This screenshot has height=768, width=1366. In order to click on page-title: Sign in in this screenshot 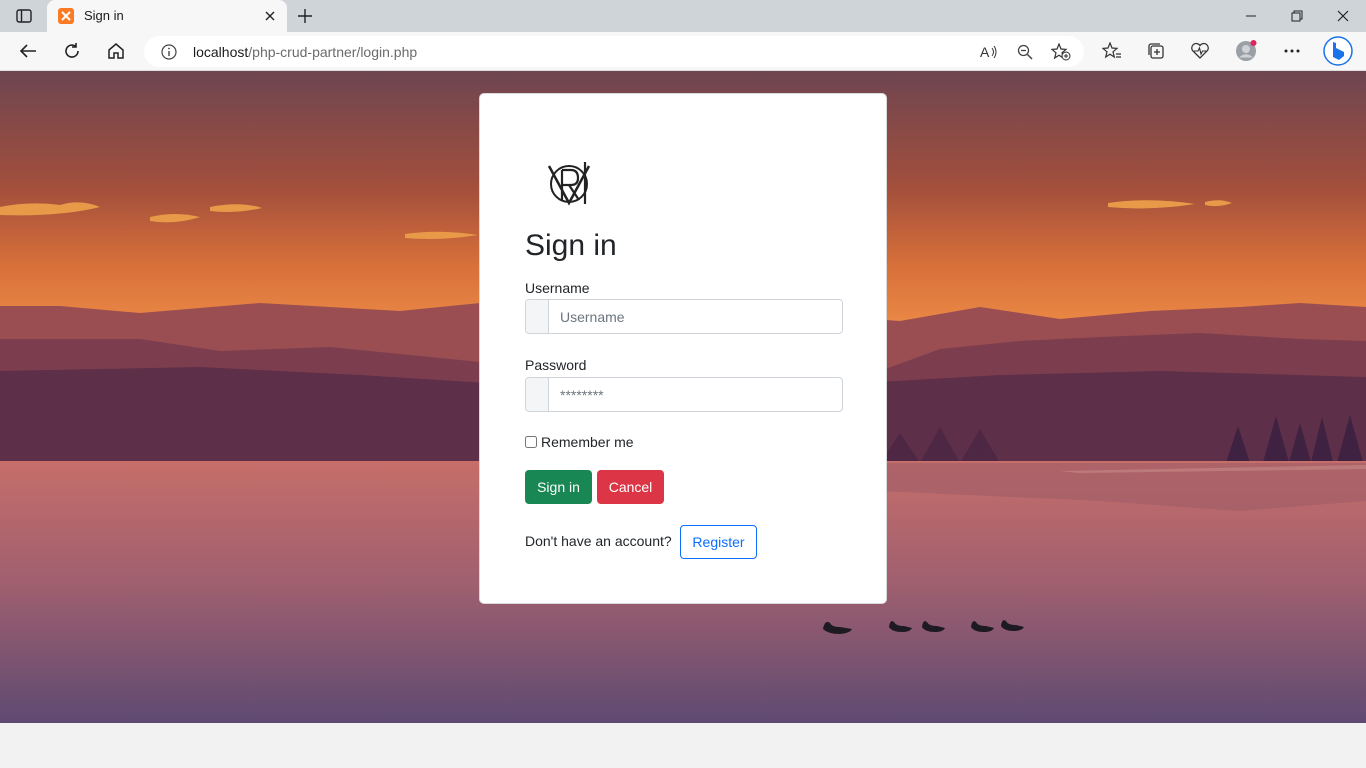, I will do `click(571, 245)`.